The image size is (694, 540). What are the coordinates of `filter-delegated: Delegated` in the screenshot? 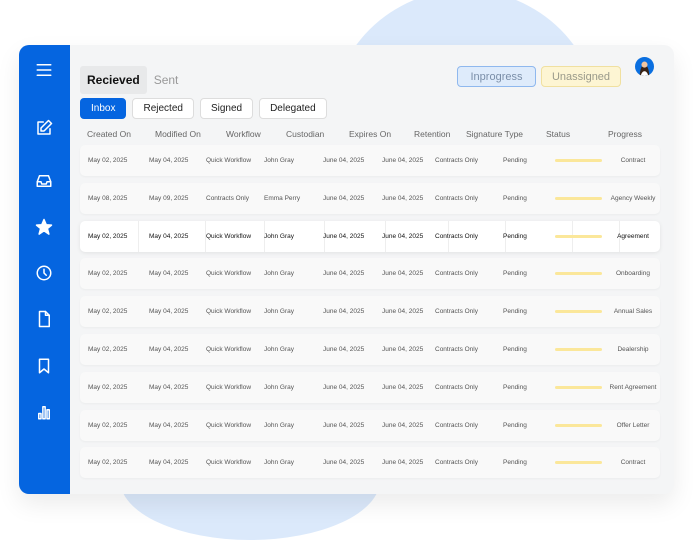 It's located at (293, 108).